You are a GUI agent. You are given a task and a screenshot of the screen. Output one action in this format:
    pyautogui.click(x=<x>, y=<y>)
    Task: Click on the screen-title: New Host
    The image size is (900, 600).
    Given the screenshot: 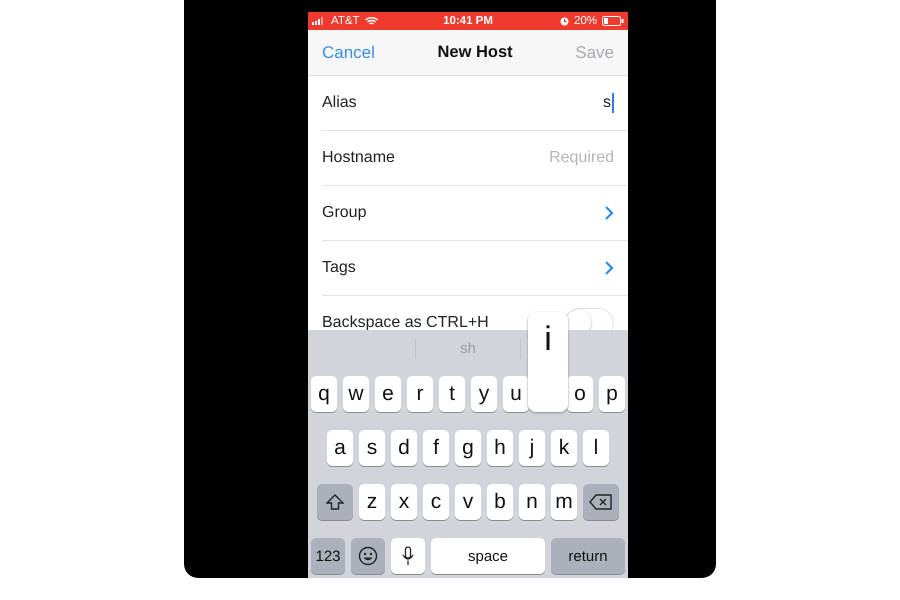 What is the action you would take?
    pyautogui.click(x=475, y=52)
    